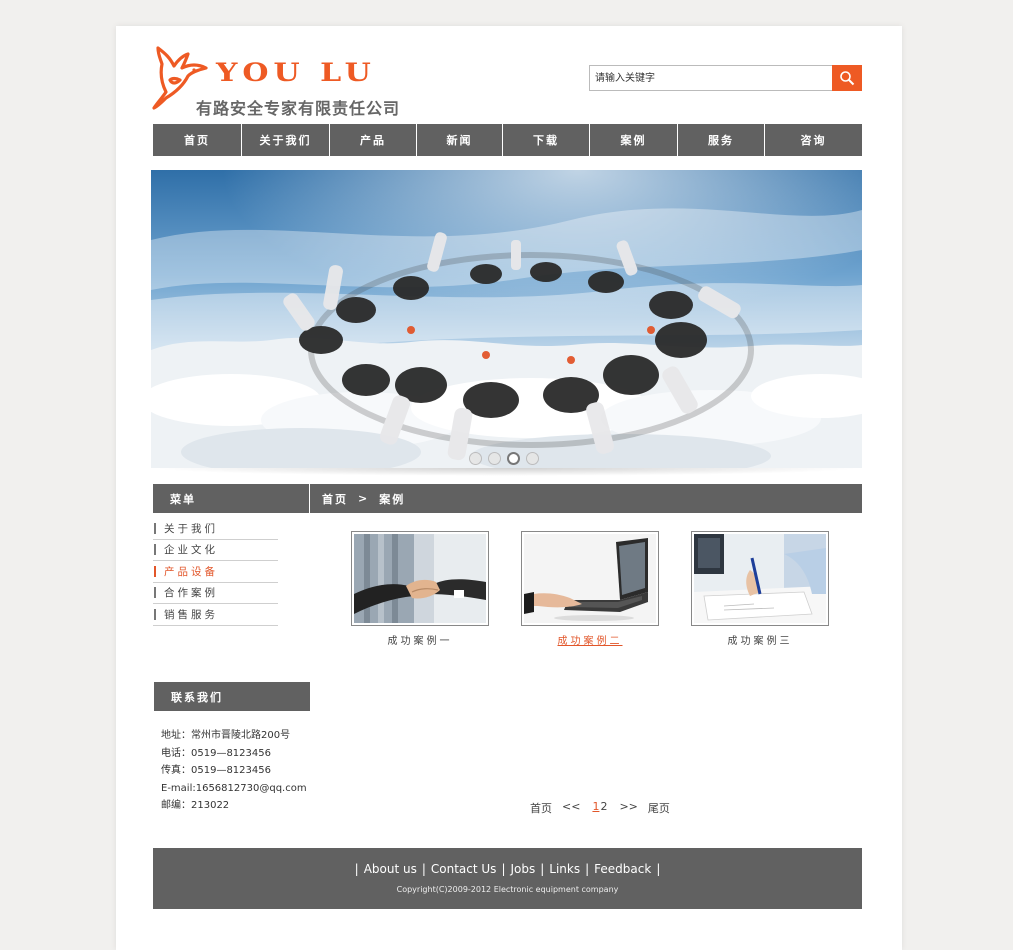 Image resolution: width=1013 pixels, height=950 pixels. I want to click on pager-page-1: 1, so click(595, 808).